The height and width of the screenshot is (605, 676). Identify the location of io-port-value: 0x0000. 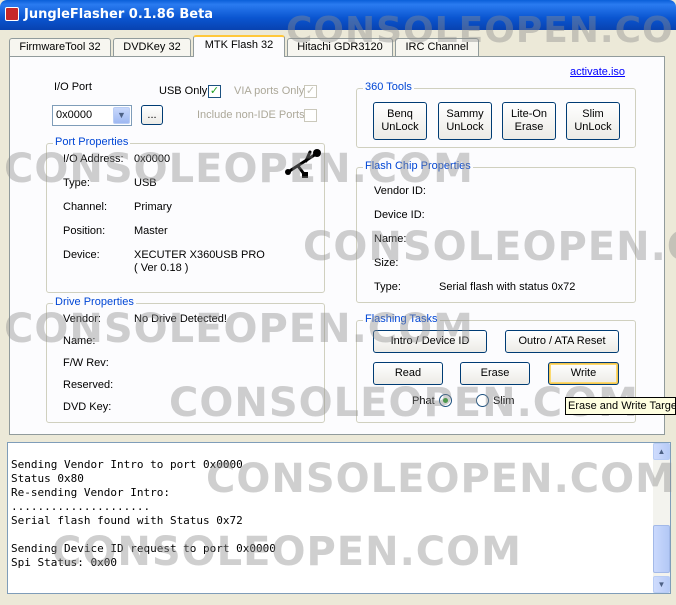
(74, 115).